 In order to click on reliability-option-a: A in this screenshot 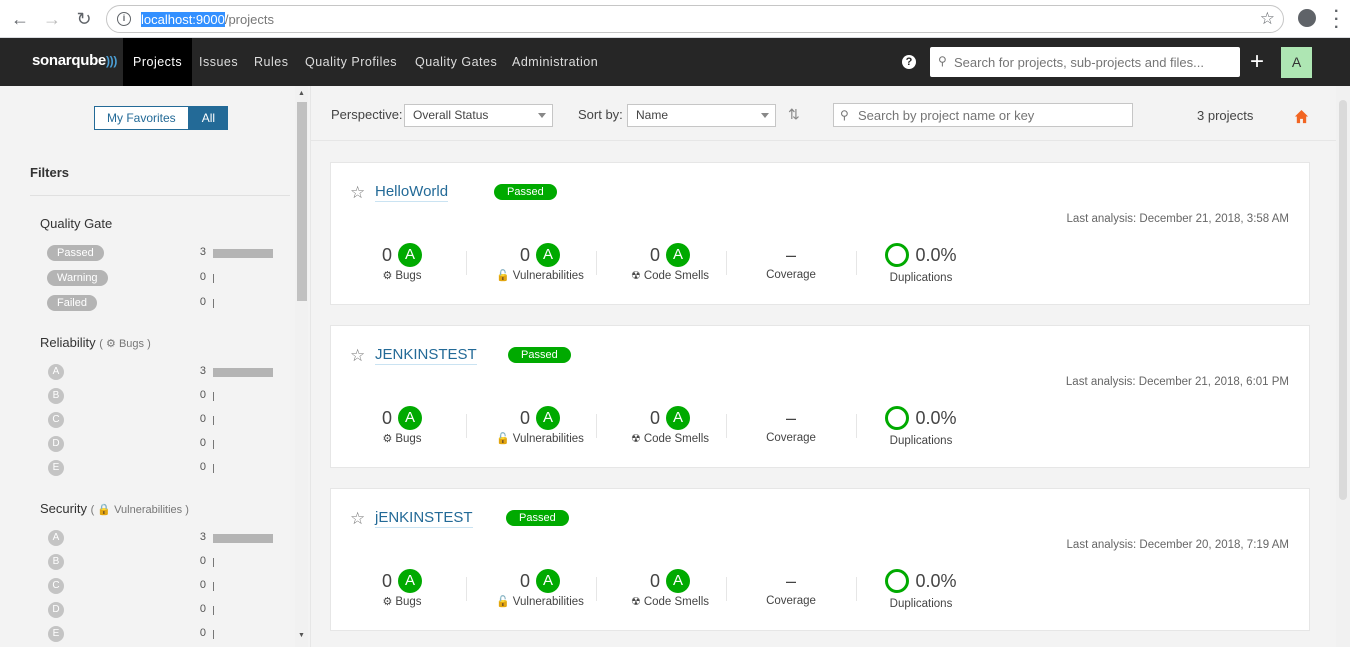, I will do `click(56, 372)`.